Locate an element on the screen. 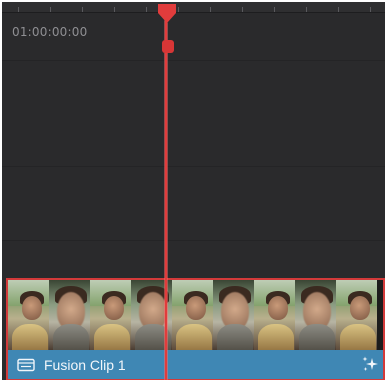 The width and height of the screenshot is (385, 380). sparkle-icon is located at coordinates (370, 364).